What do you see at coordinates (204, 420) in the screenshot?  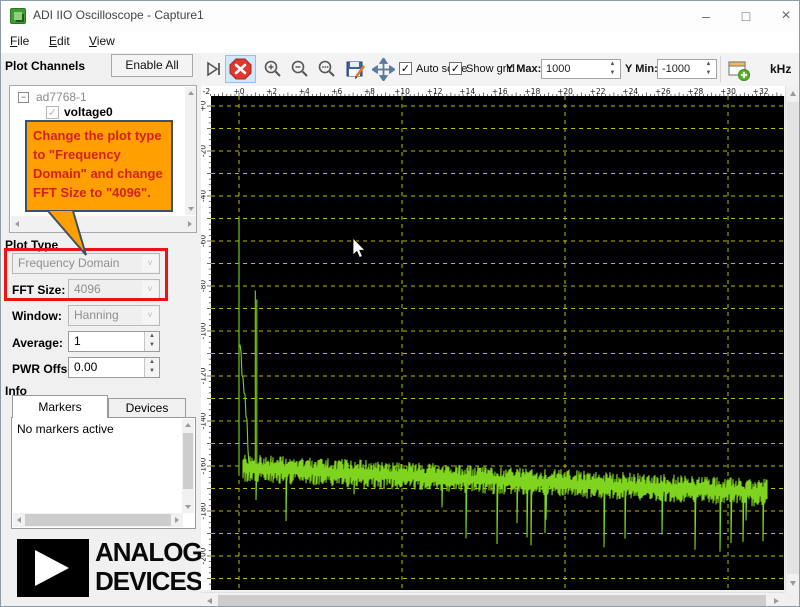 I see `svg-text: -140` at bounding box center [204, 420].